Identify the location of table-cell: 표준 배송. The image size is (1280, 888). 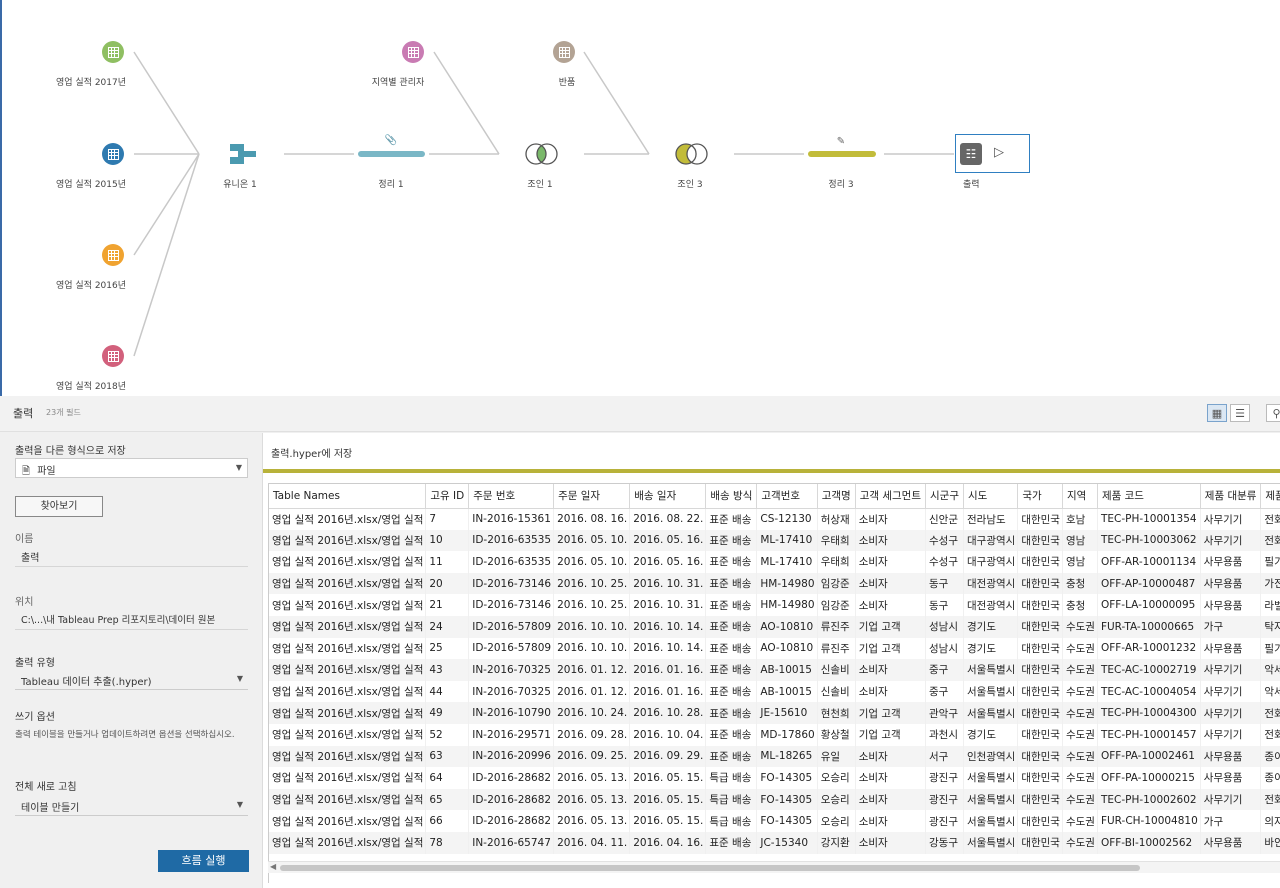
(731, 519).